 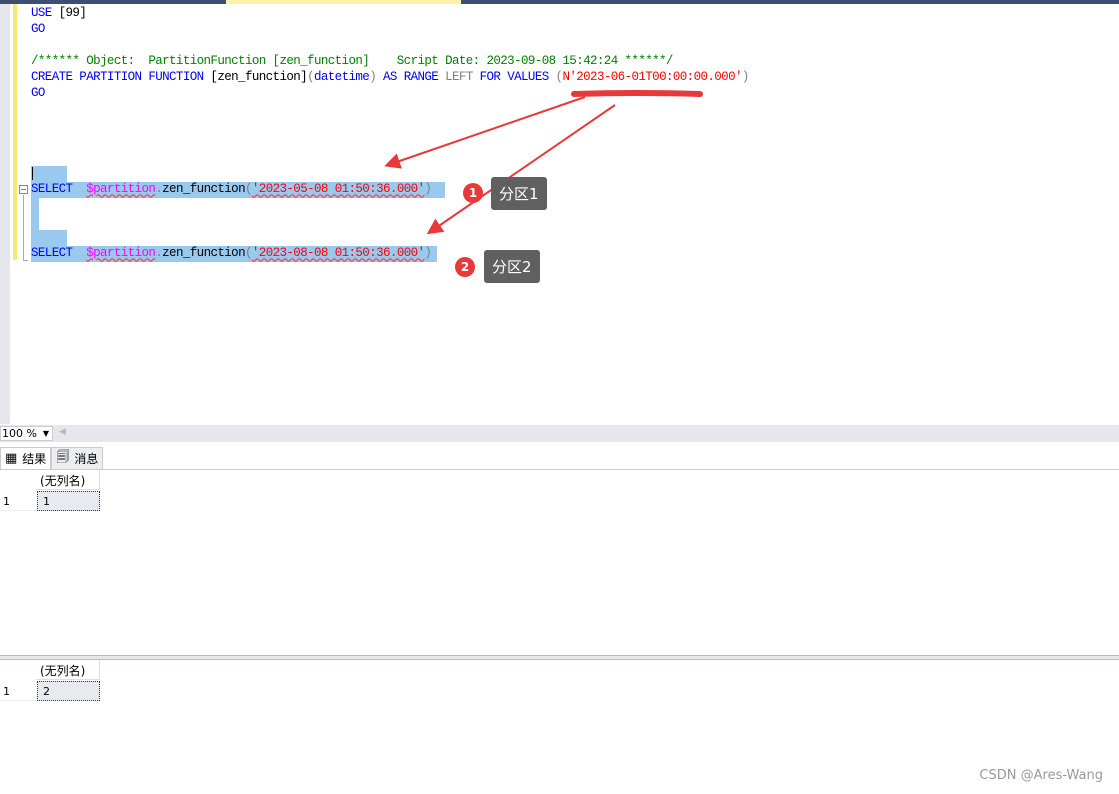 What do you see at coordinates (45, 433) in the screenshot?
I see `chevron-down-icon: ▼` at bounding box center [45, 433].